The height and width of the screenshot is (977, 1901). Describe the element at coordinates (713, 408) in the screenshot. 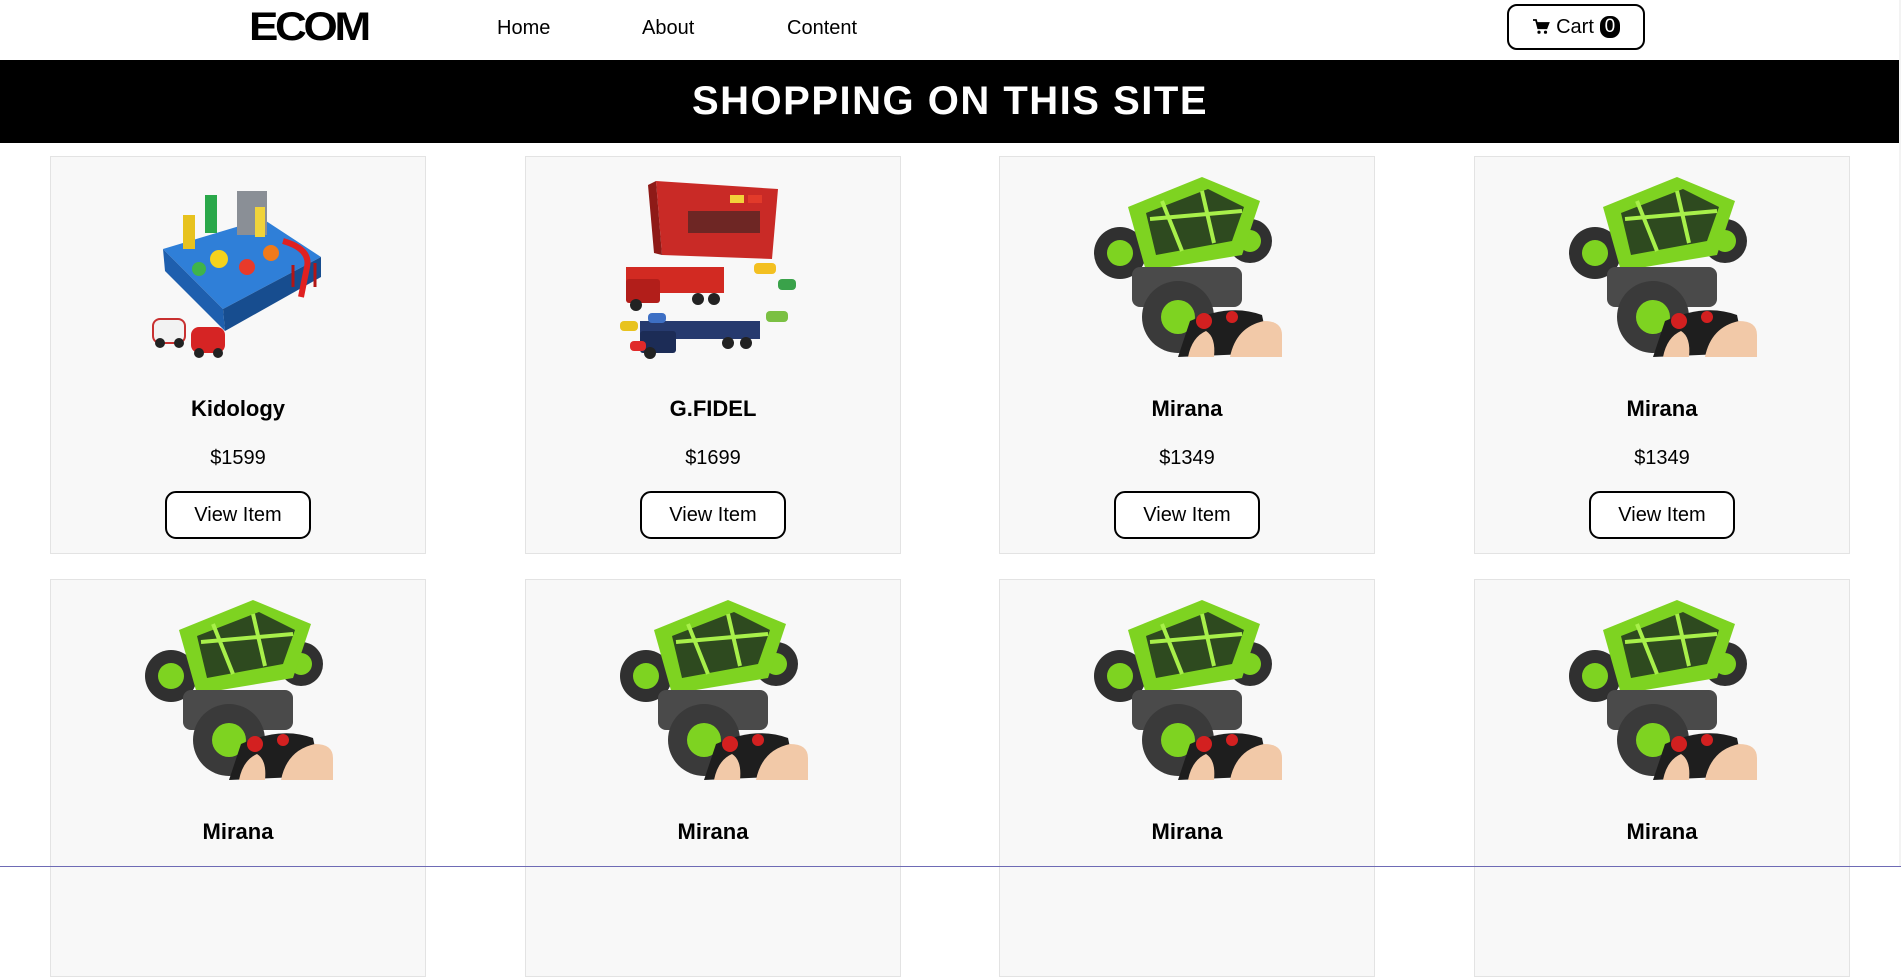

I see `product-name: G.FIDEL` at that location.